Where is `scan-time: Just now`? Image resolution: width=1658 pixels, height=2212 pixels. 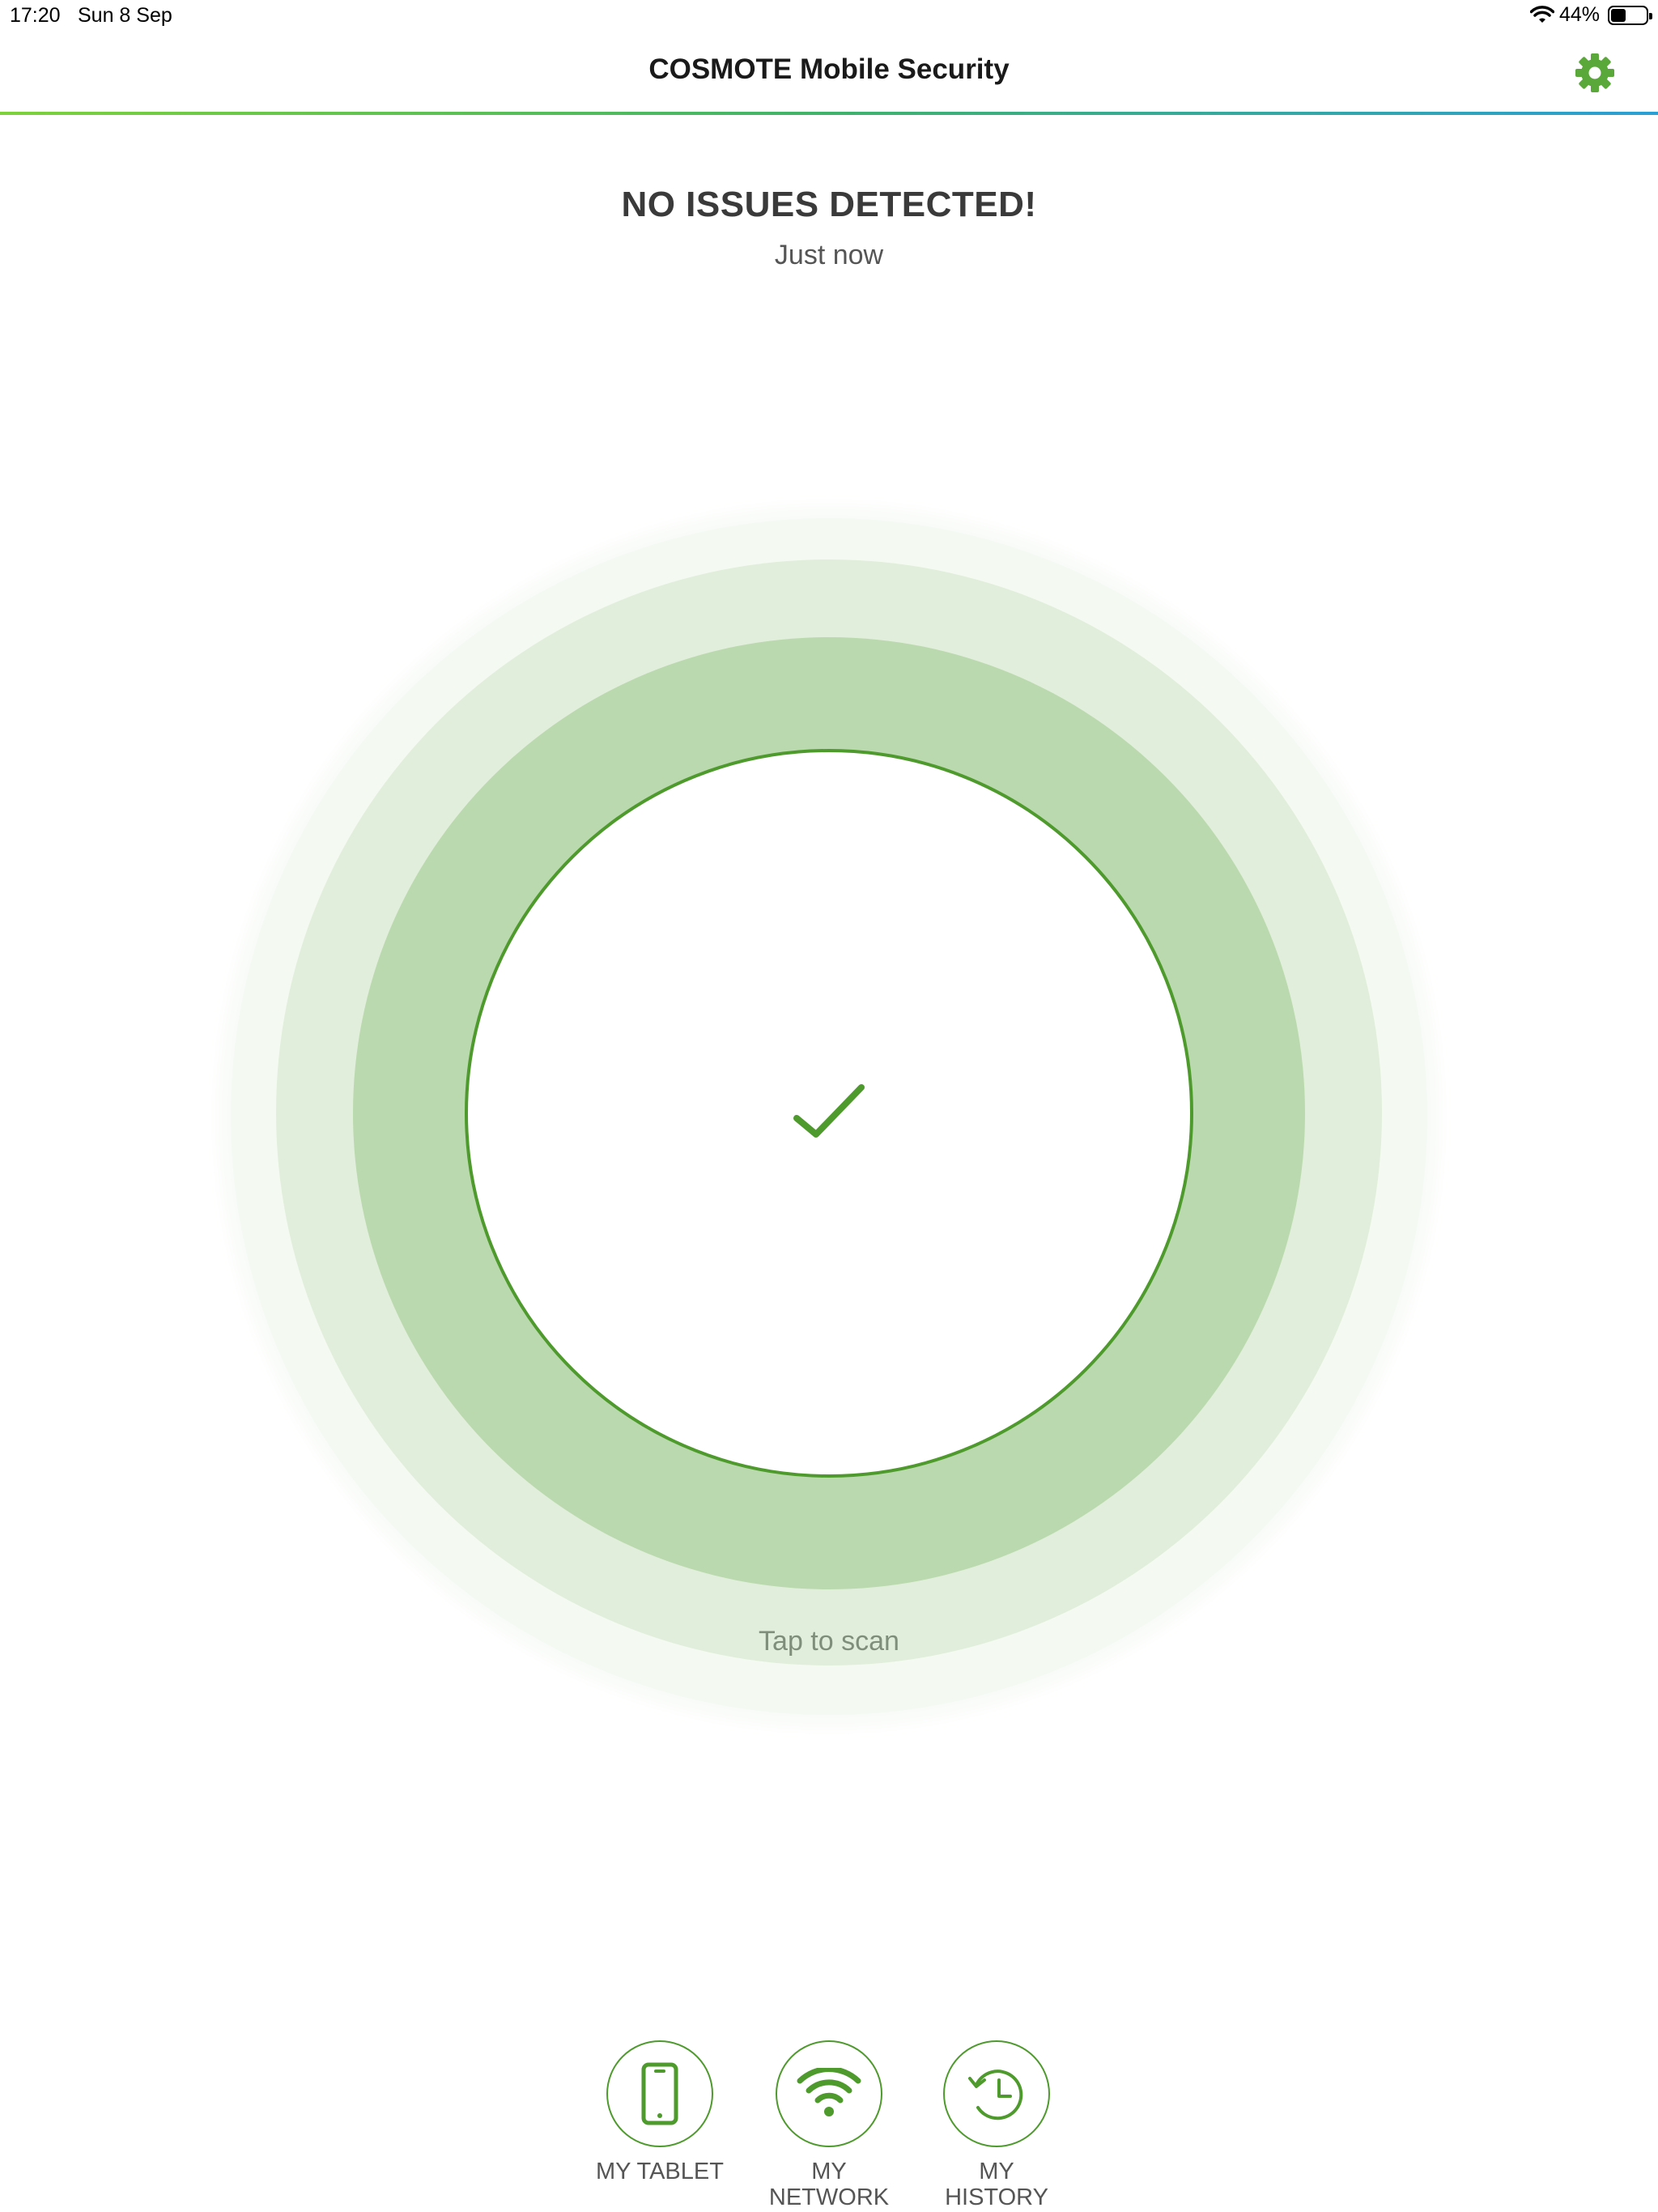 scan-time: Just now is located at coordinates (829, 255).